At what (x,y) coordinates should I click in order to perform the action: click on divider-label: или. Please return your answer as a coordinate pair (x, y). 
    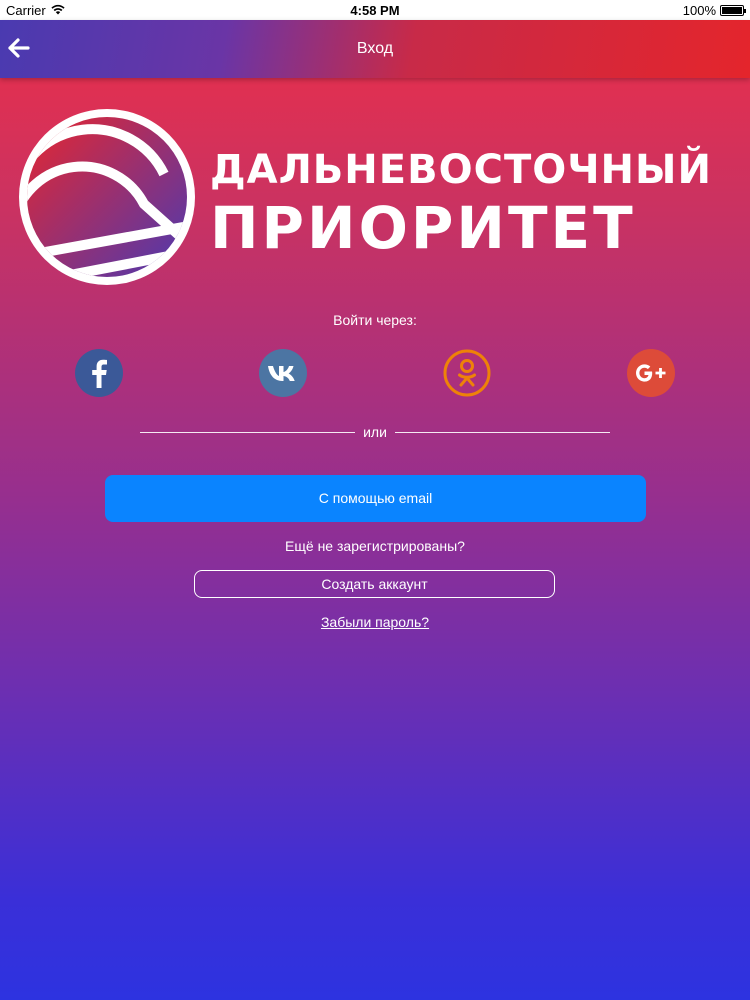
    Looking at the image, I should click on (375, 432).